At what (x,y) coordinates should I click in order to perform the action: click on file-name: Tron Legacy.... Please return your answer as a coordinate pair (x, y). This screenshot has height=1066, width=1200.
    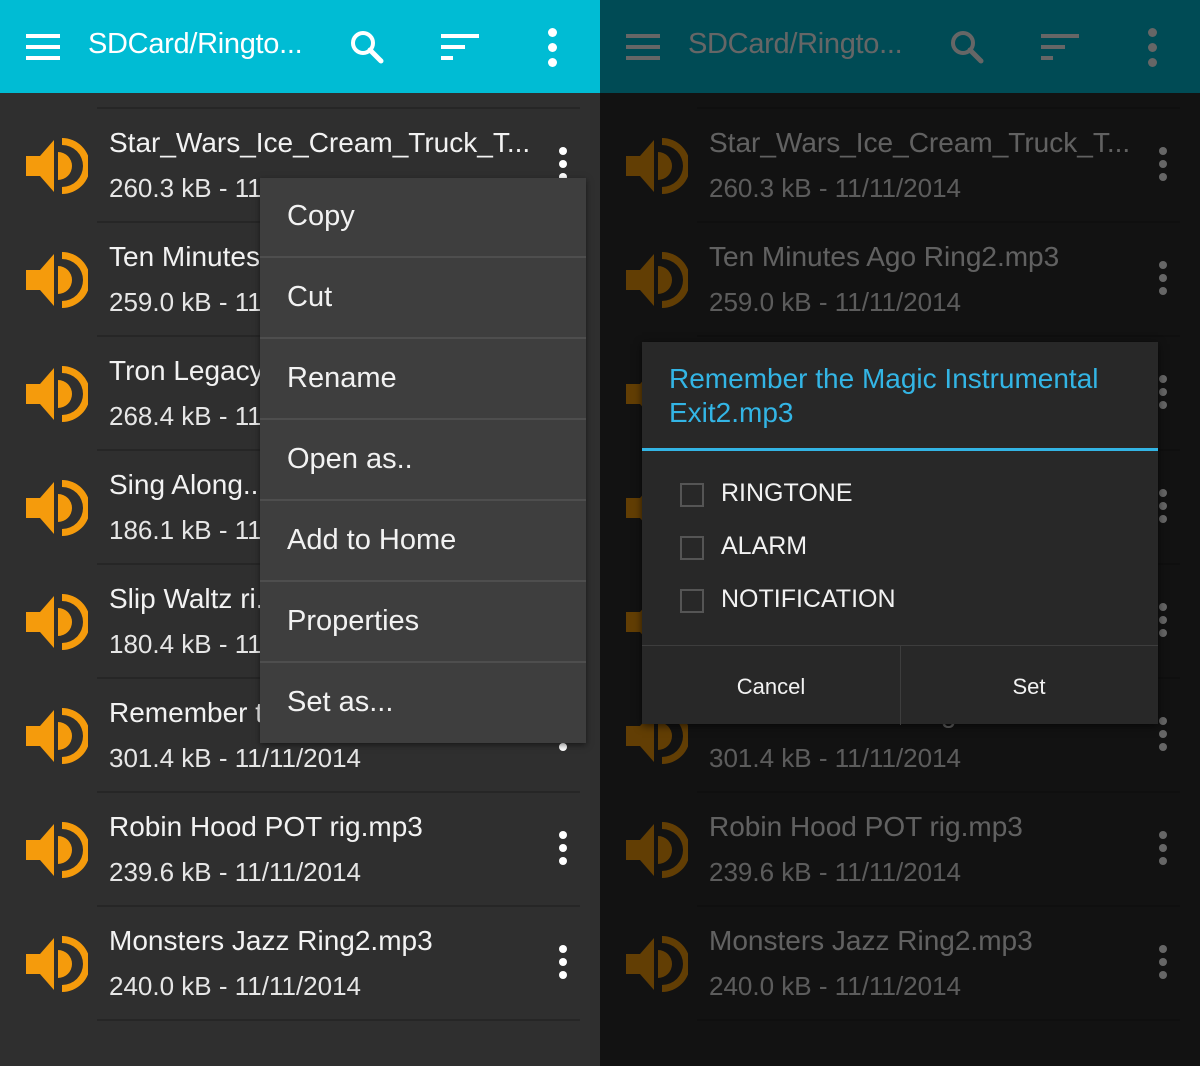
    Looking at the image, I should click on (197, 370).